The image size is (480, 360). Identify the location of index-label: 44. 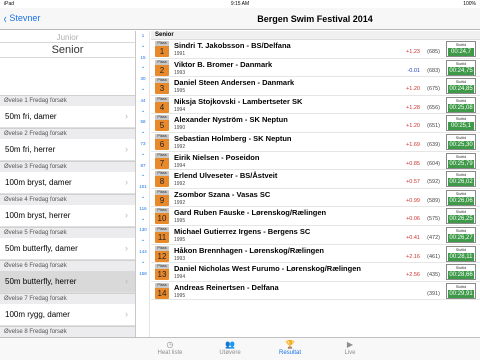
(143, 101).